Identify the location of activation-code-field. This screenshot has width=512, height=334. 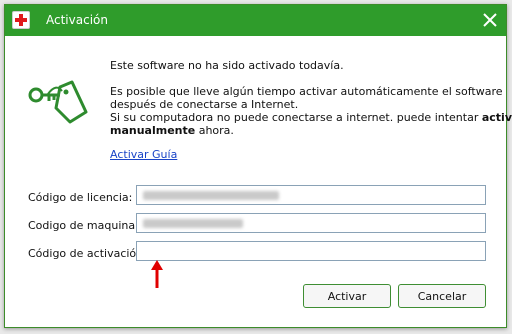
(311, 251).